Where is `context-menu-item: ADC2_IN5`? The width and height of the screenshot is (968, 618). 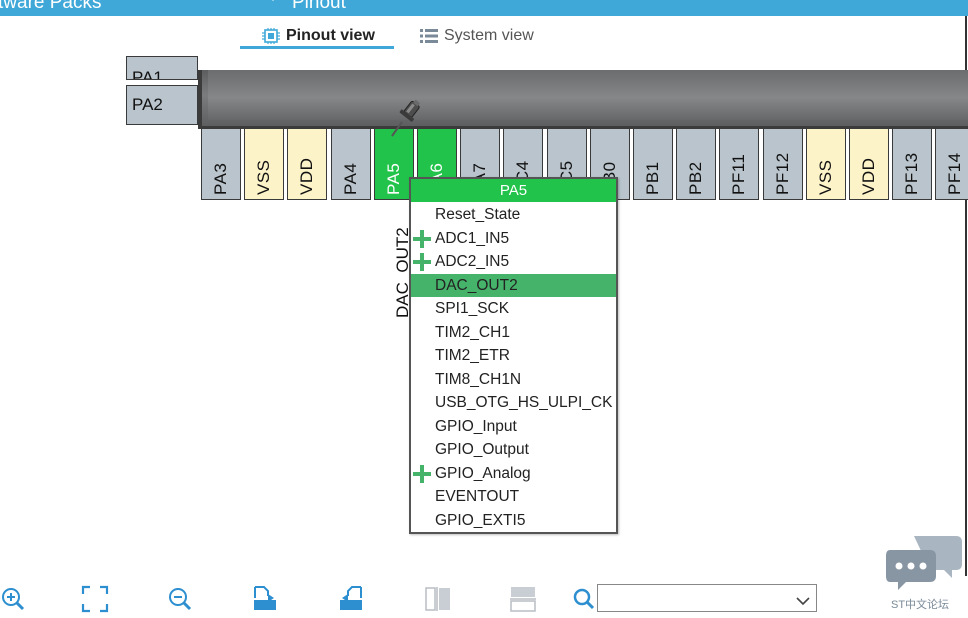 context-menu-item: ADC2_IN5 is located at coordinates (513, 261).